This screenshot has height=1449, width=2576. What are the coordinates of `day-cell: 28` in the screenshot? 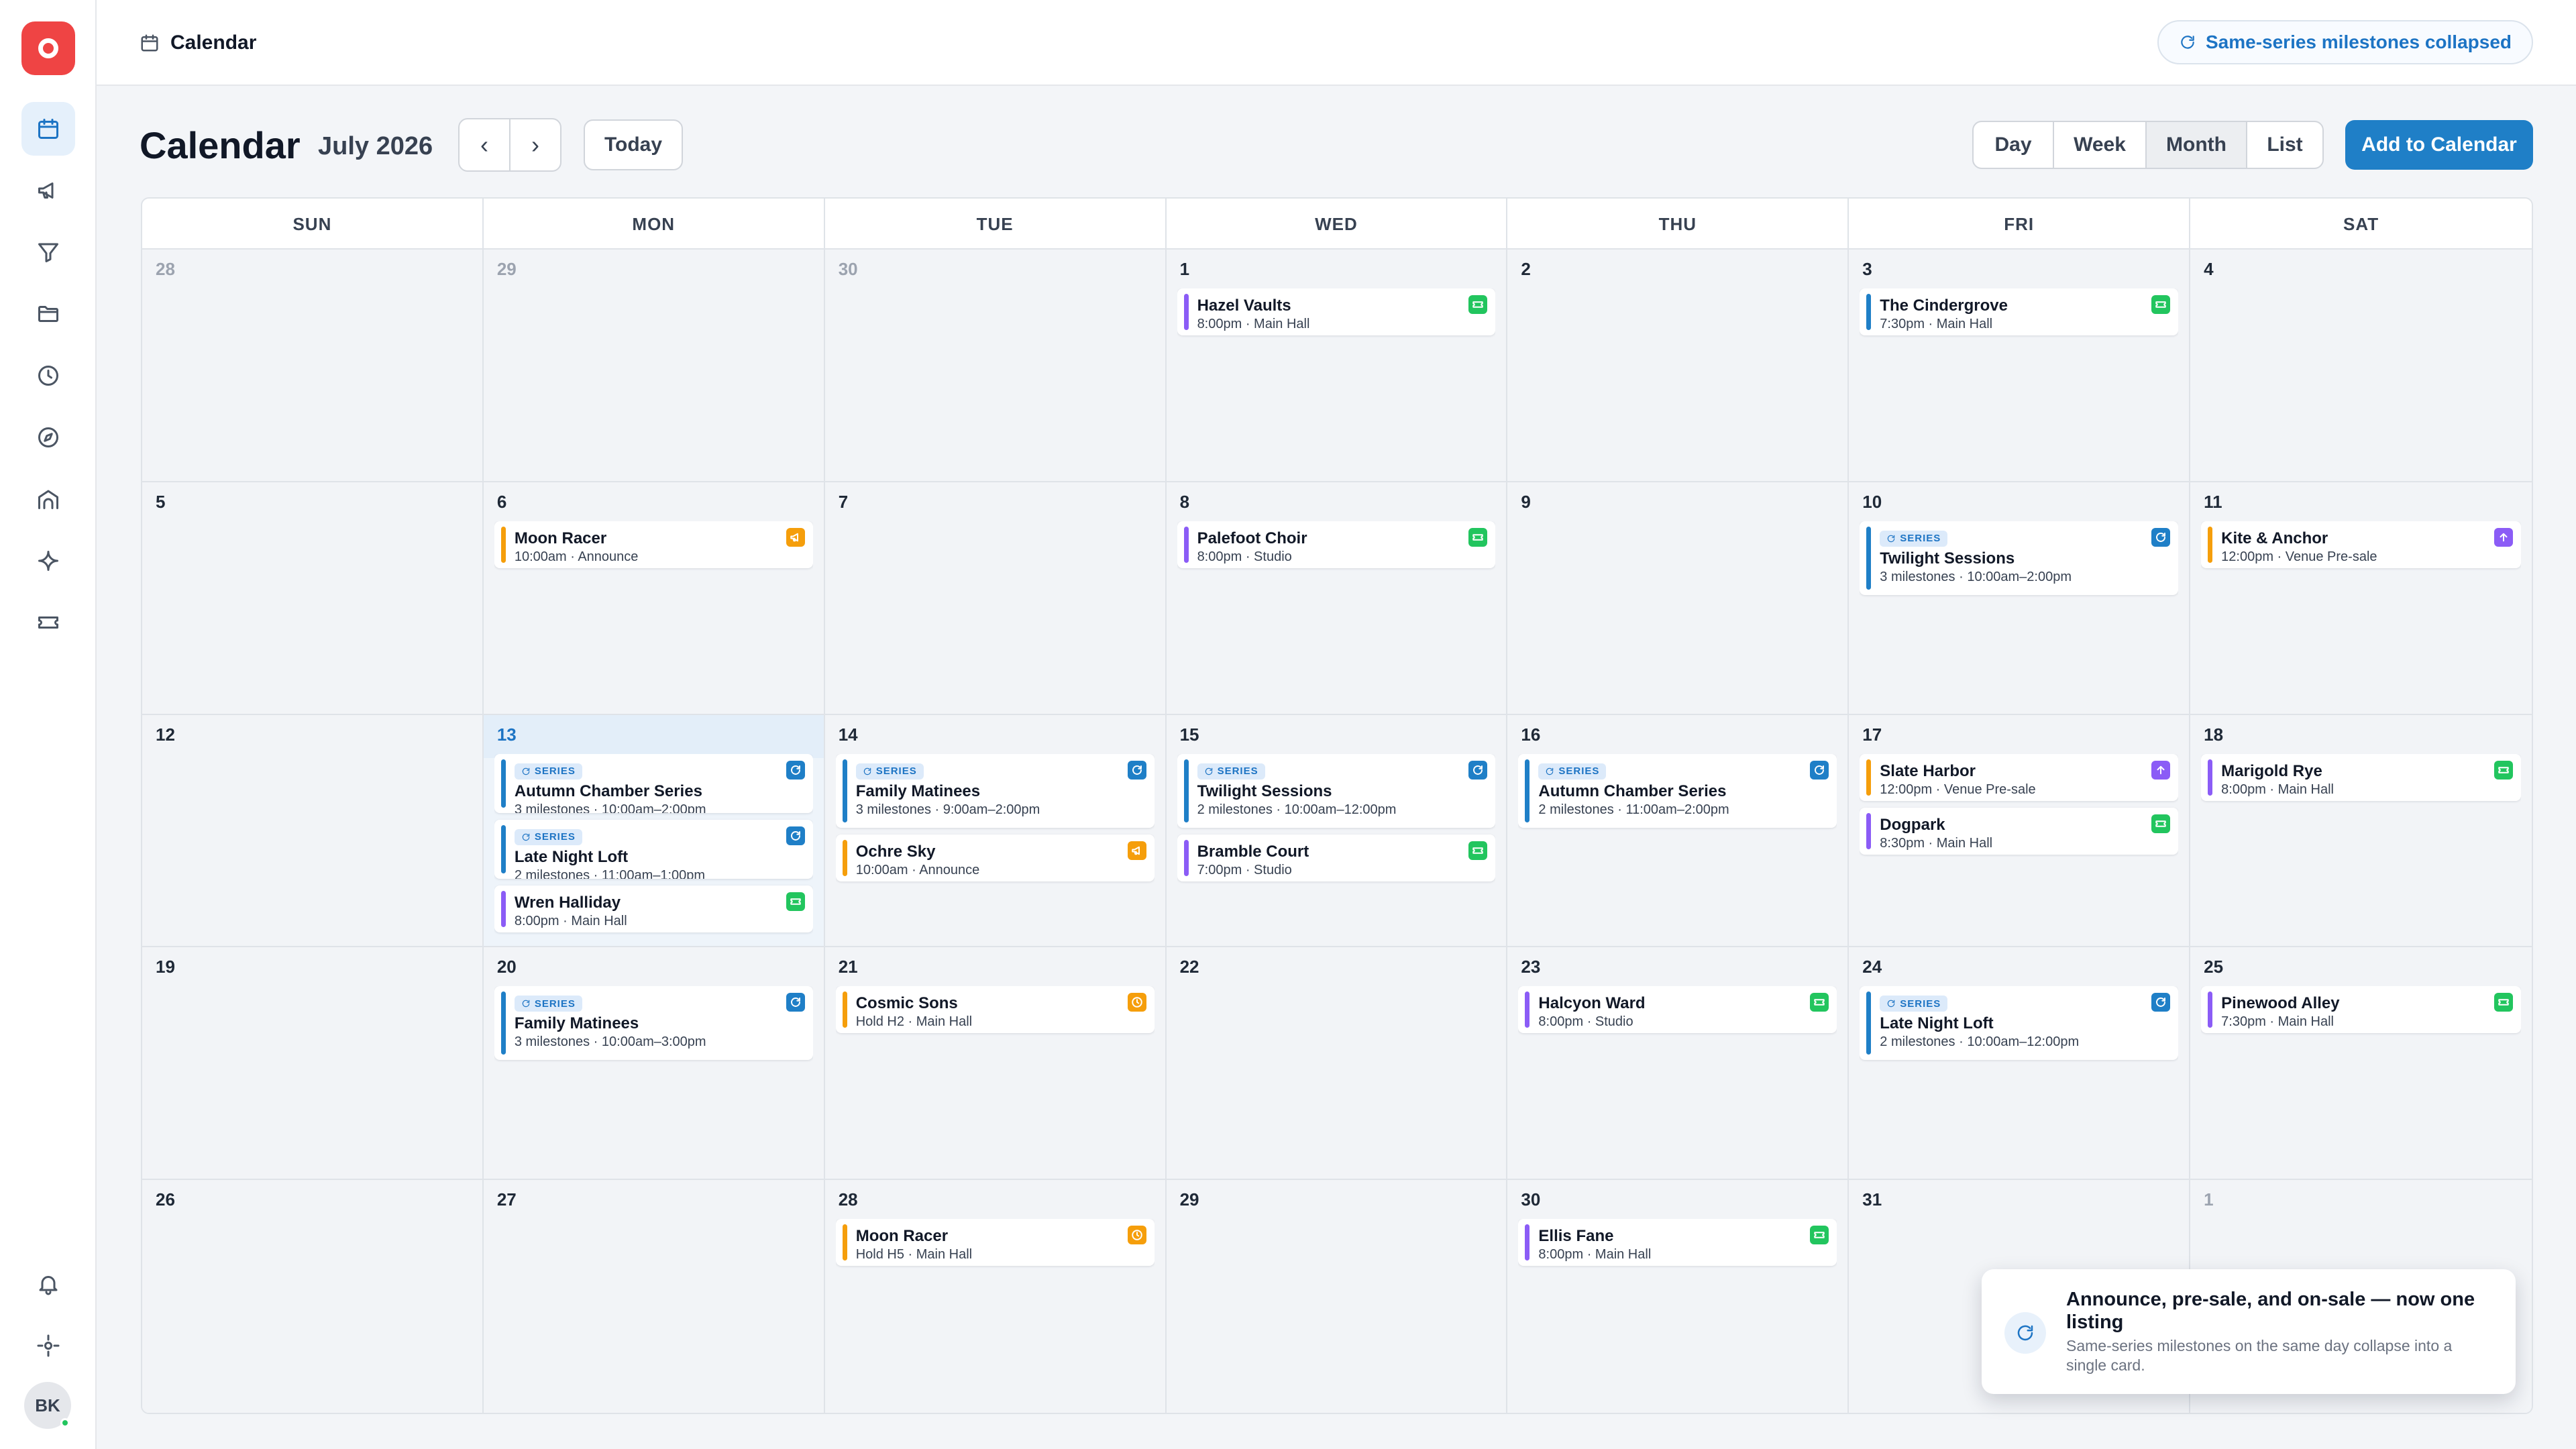 It's located at (313, 366).